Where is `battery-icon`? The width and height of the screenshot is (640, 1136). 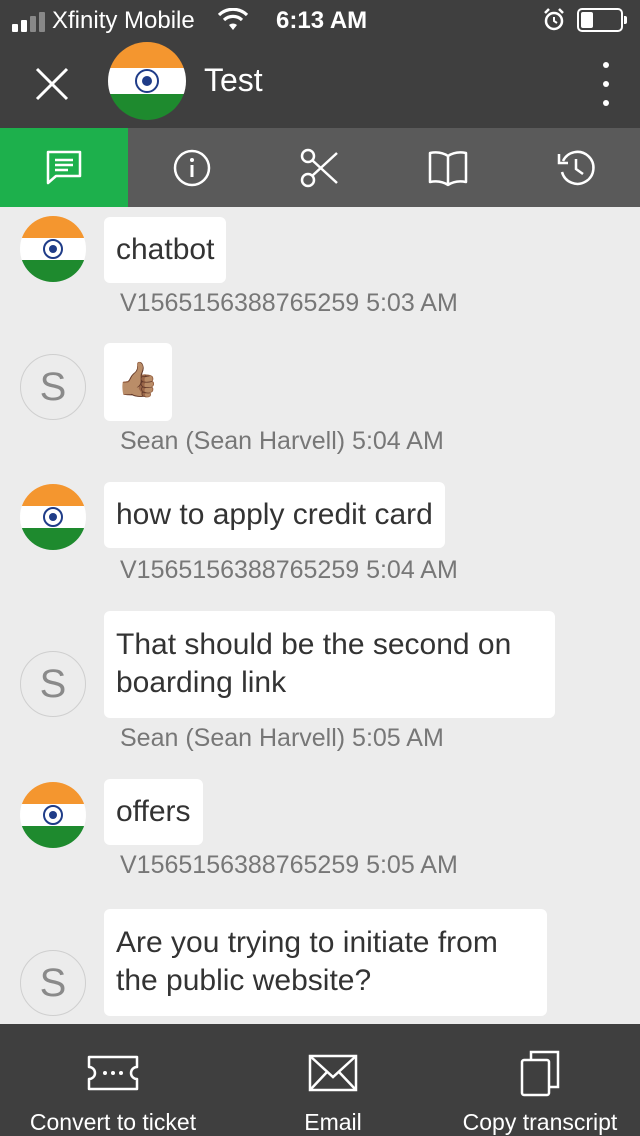 battery-icon is located at coordinates (602, 20).